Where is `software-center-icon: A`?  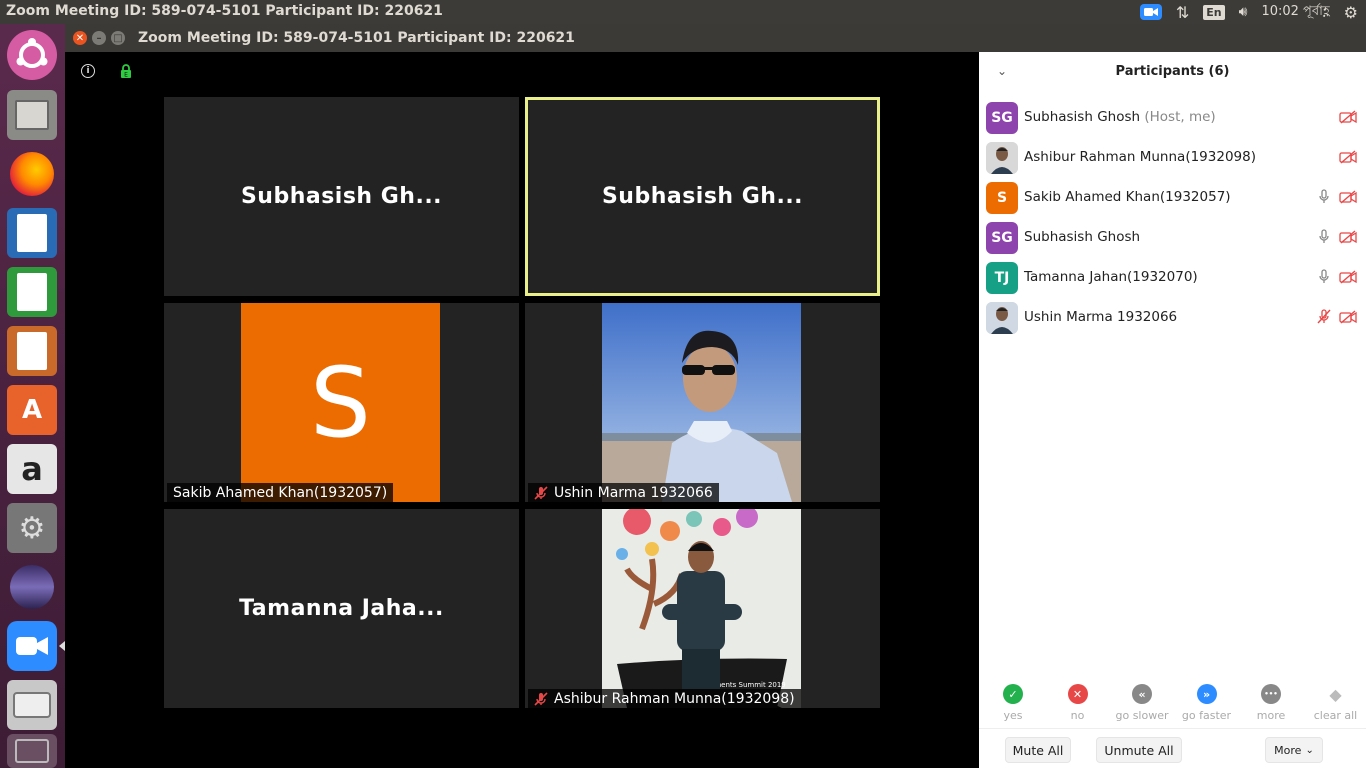 software-center-icon: A is located at coordinates (32, 410).